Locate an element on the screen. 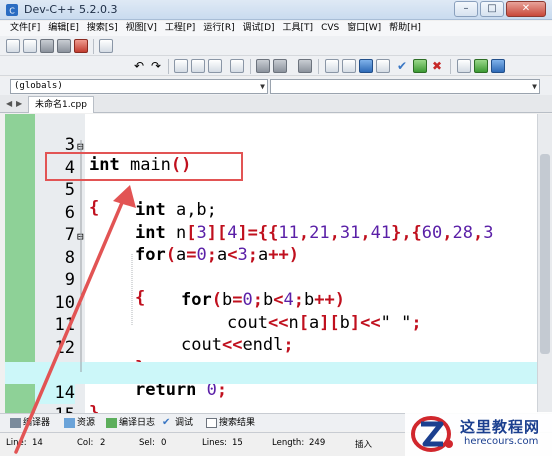  tab-next-icon: ▶ is located at coordinates (19, 103).